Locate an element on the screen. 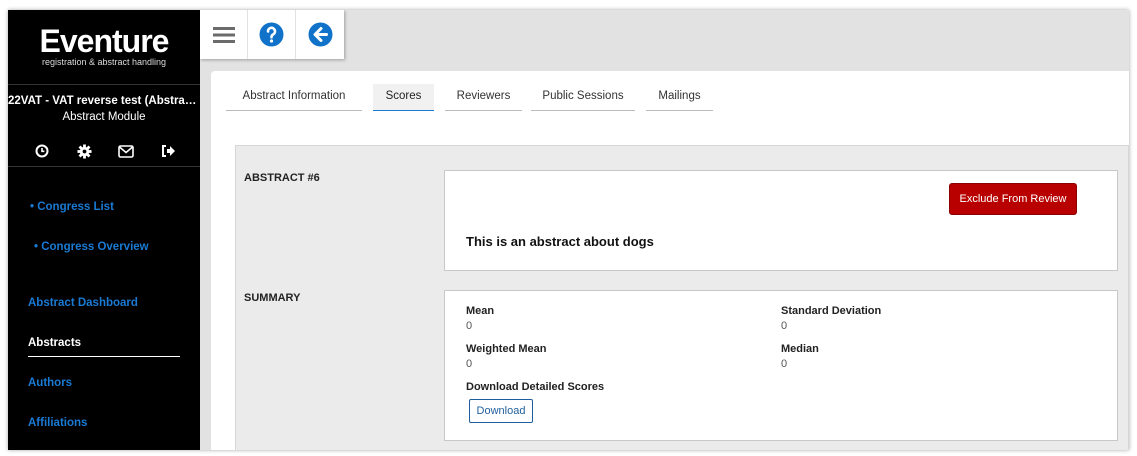 The width and height of the screenshot is (1137, 456). logo-subtitle: registration & abstract handling is located at coordinates (104, 62).